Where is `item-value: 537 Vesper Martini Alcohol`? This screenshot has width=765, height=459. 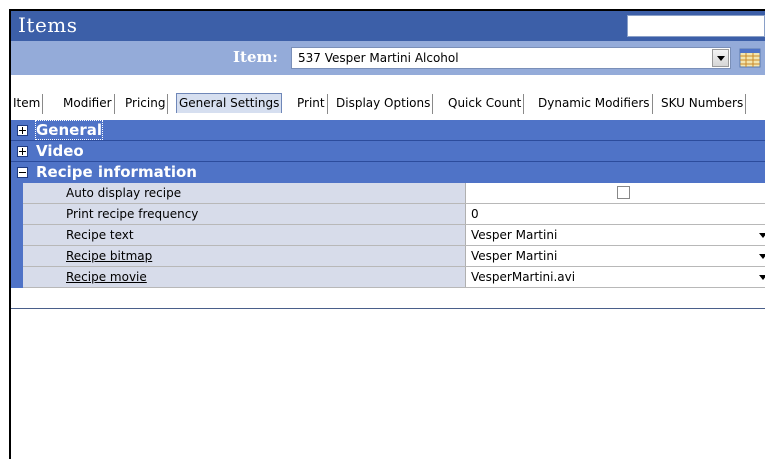 item-value: 537 Vesper Martini Alcohol is located at coordinates (378, 58).